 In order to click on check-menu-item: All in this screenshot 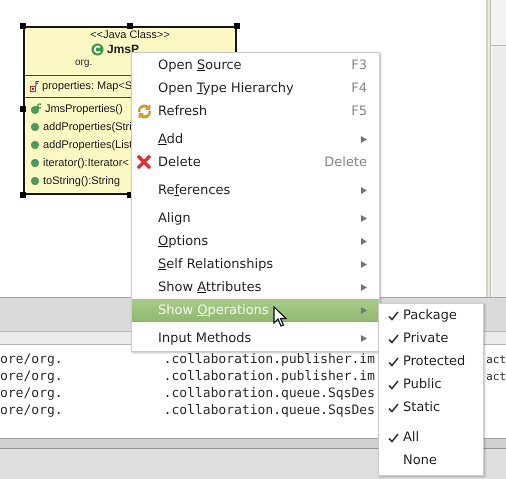, I will do `click(431, 437)`.